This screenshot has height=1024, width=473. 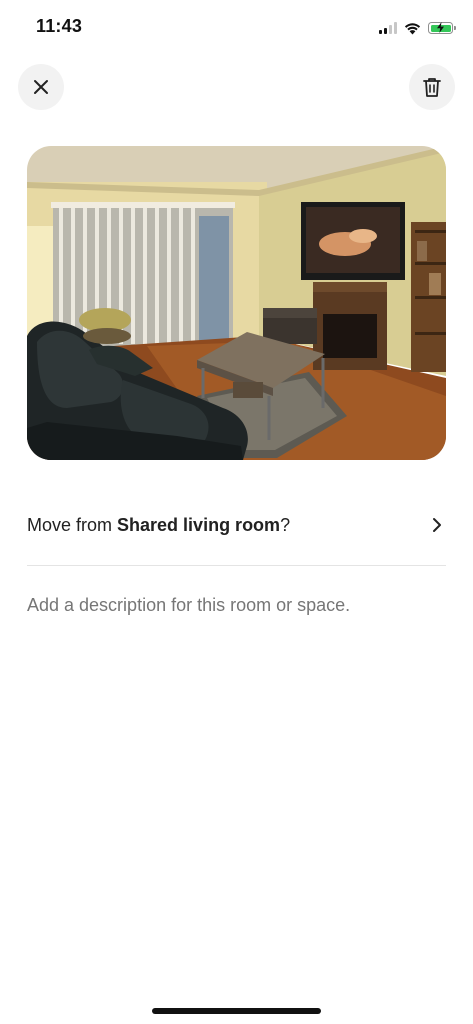 I want to click on move-room-text: Move from Shared living room?, so click(x=158, y=525).